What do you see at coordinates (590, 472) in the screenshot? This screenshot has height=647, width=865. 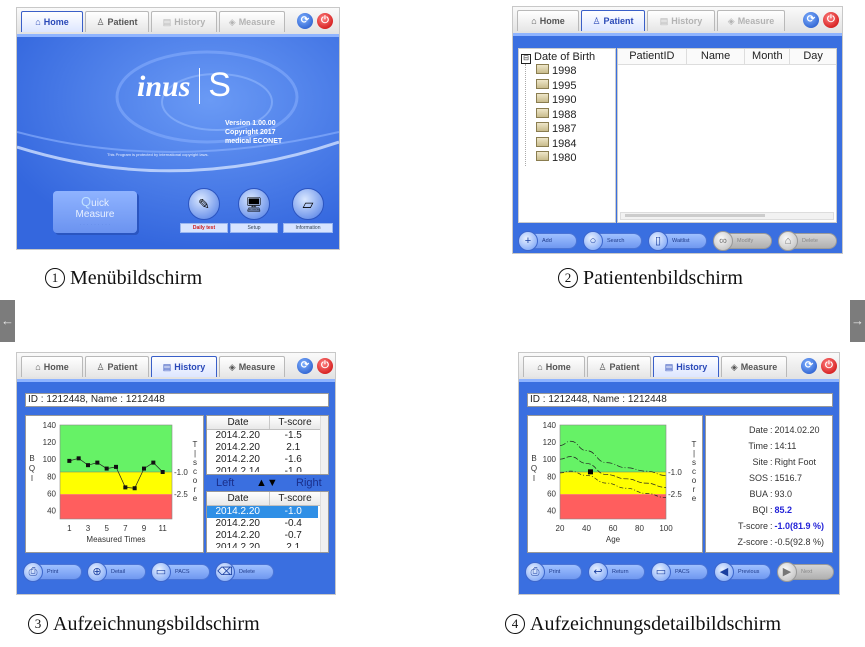 I see `current-measurement-point` at bounding box center [590, 472].